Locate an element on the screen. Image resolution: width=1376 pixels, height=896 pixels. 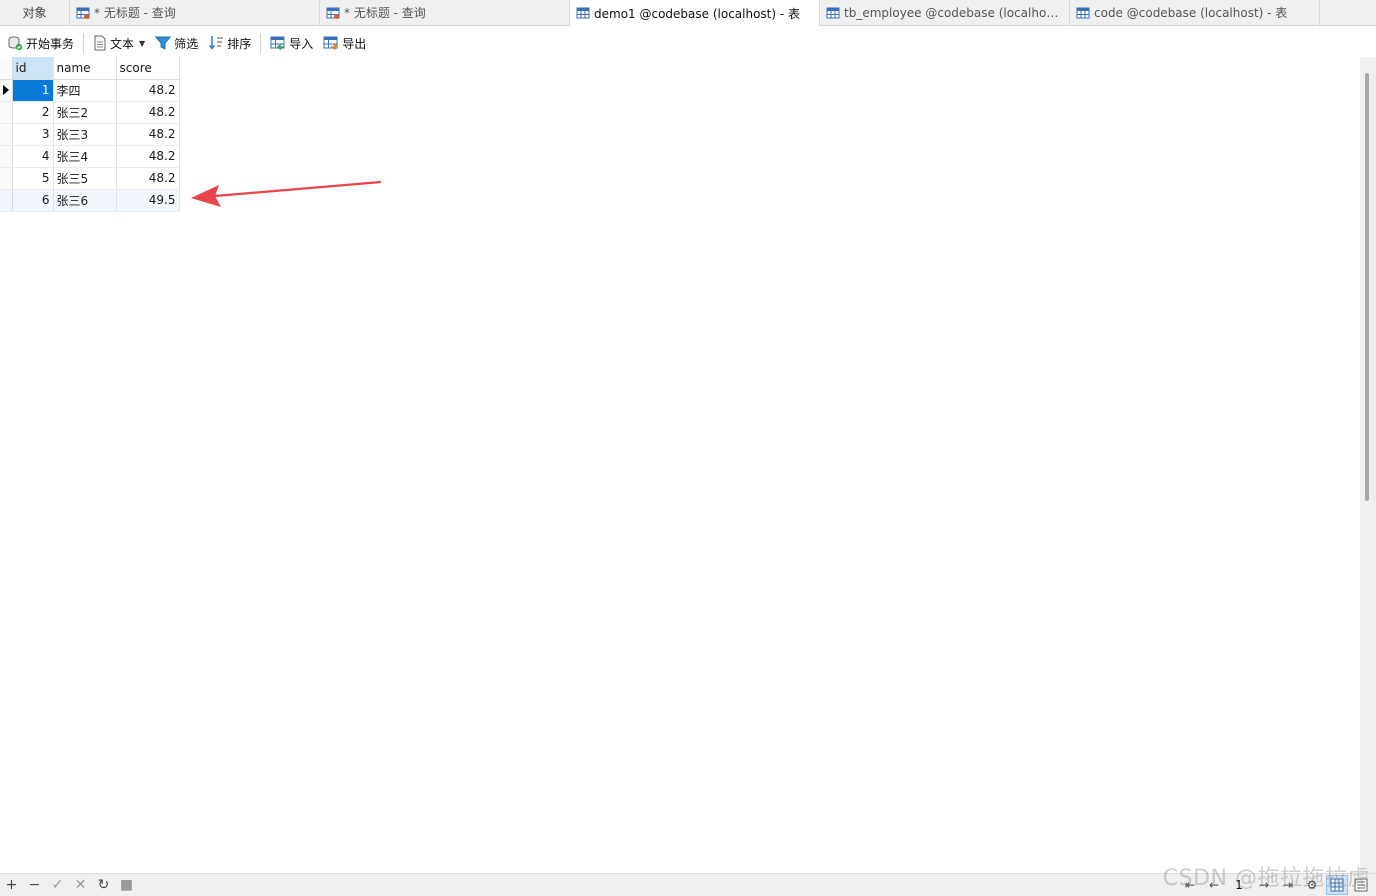
filter-funnel-icon is located at coordinates (163, 43).